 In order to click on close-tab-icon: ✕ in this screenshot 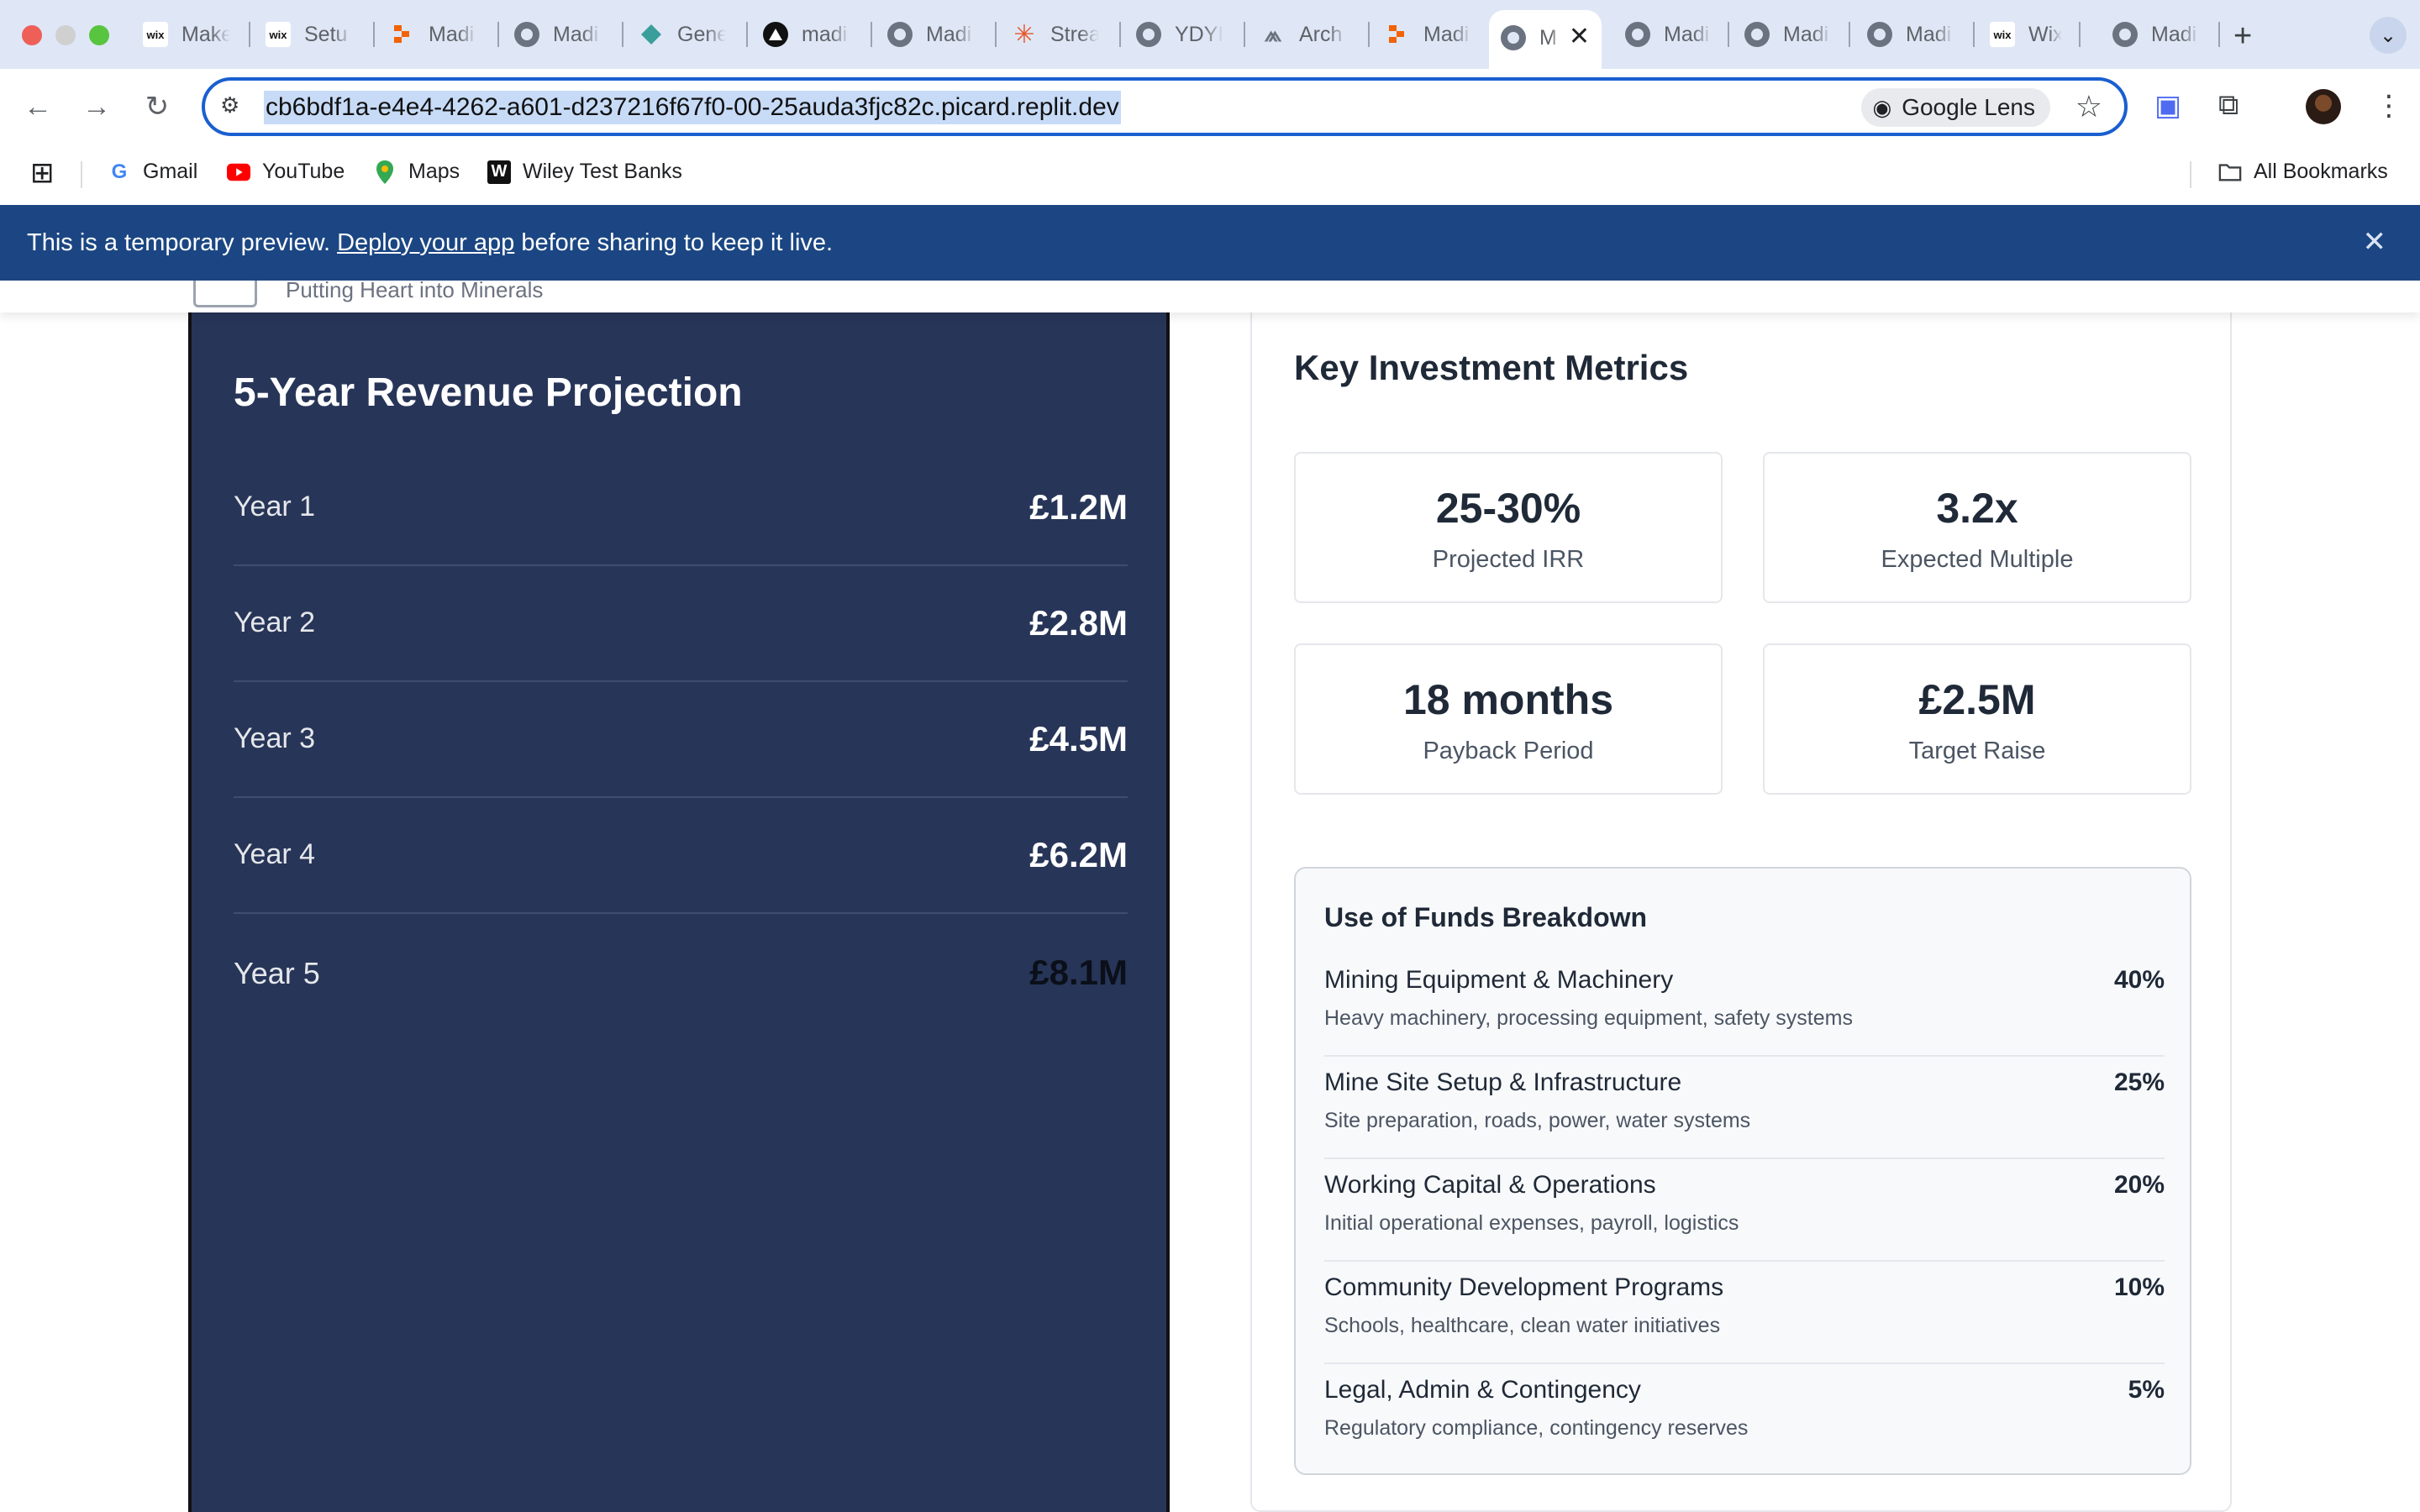, I will do `click(1579, 36)`.